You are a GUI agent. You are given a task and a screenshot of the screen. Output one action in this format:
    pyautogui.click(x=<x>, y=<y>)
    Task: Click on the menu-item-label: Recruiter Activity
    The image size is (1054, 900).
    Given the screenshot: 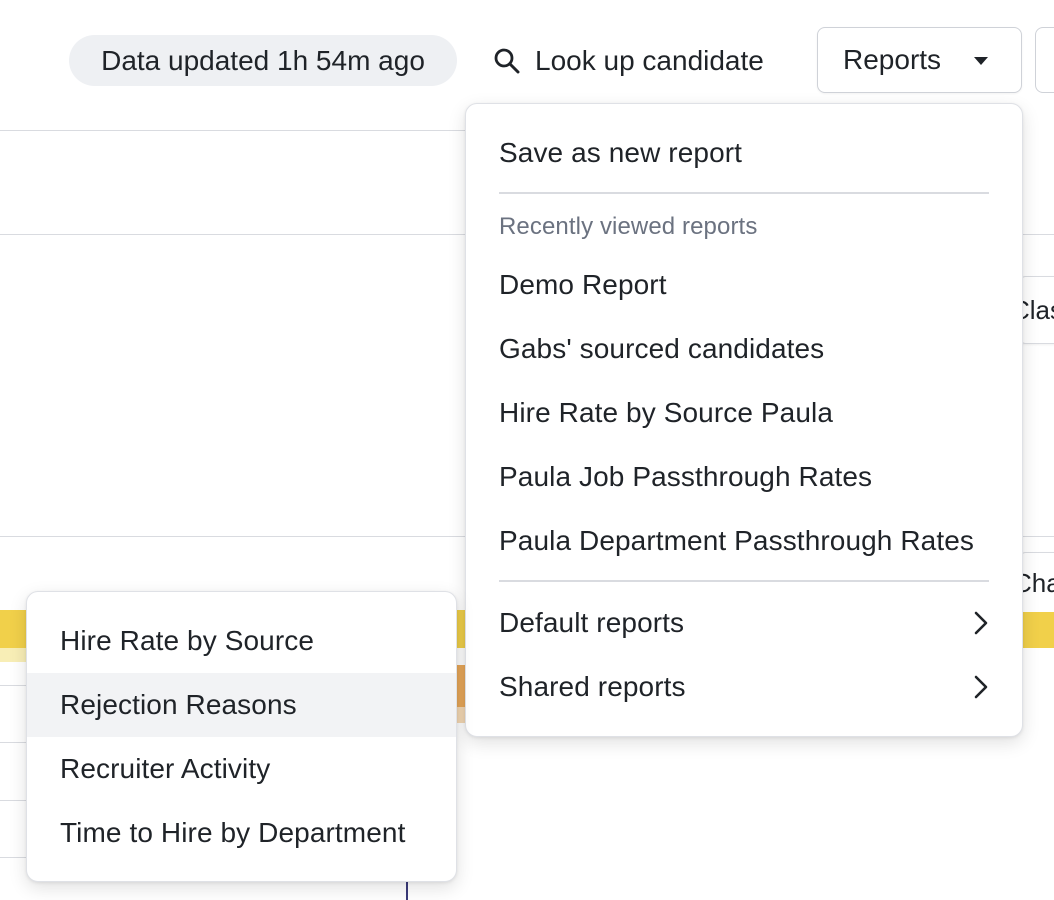 What is the action you would take?
    pyautogui.click(x=165, y=768)
    